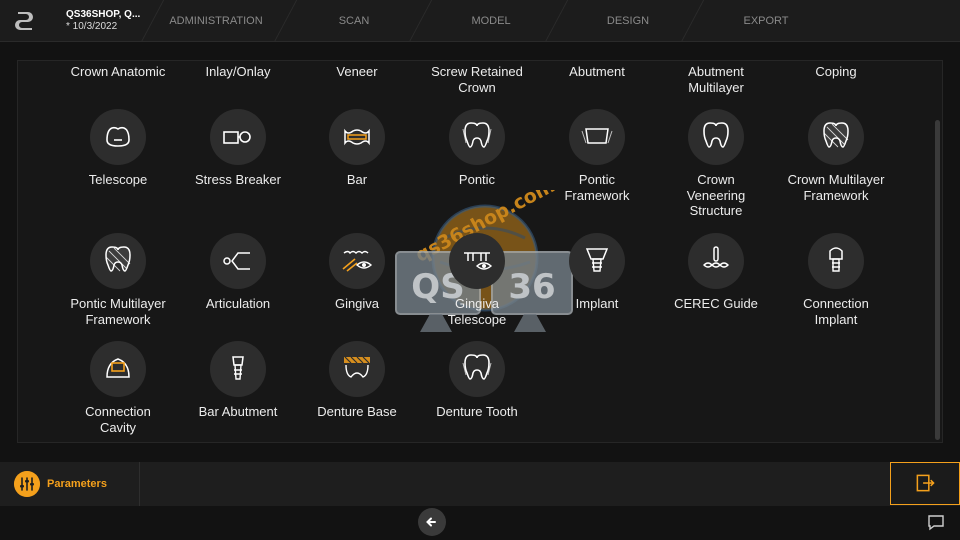  Describe the element at coordinates (238, 369) in the screenshot. I see `bar-abutment-icon` at that location.